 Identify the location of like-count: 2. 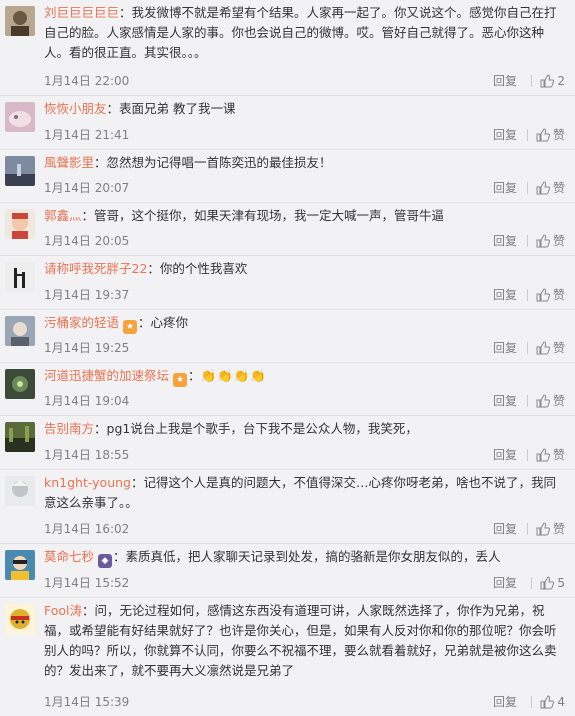
(561, 81).